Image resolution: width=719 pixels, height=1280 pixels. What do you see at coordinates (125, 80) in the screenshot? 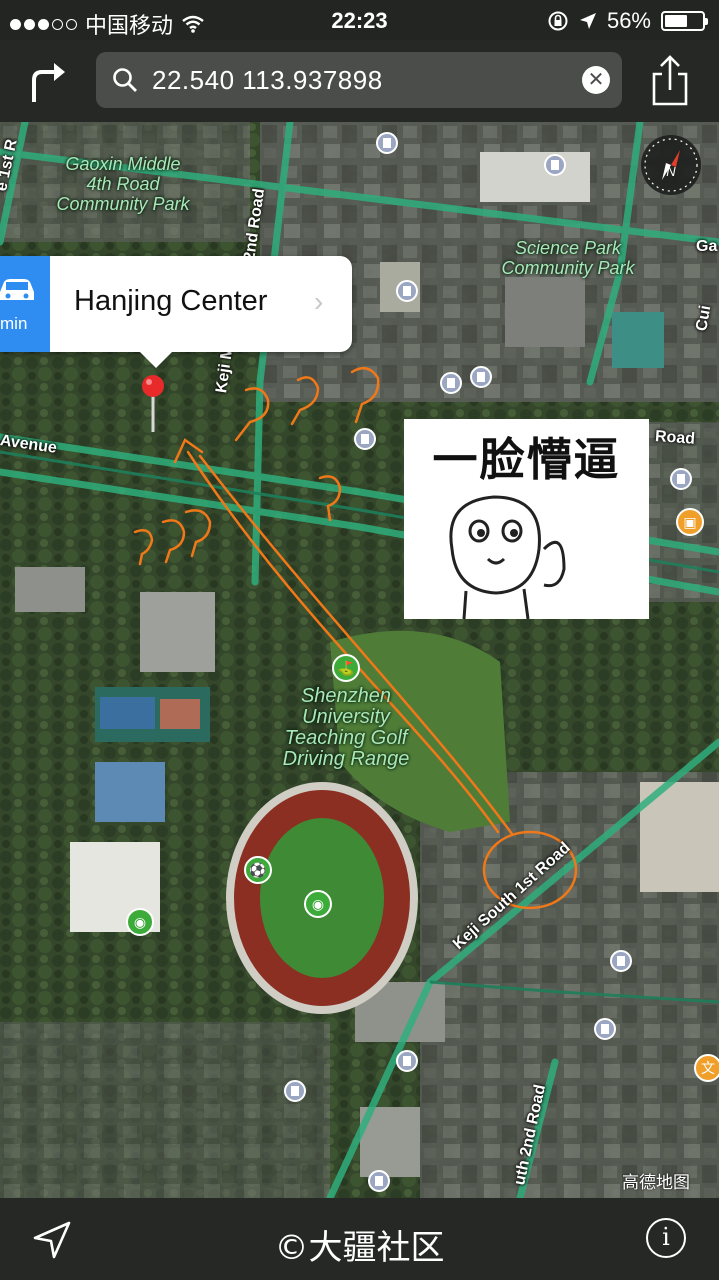
I see `search-icon` at bounding box center [125, 80].